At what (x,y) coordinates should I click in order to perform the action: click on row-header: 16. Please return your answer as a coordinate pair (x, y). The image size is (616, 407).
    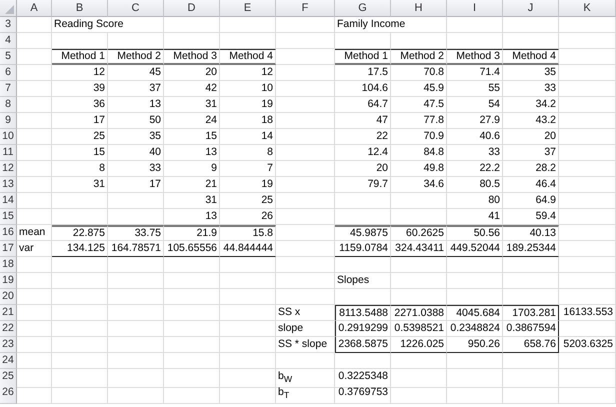
    Looking at the image, I should click on (8, 233).